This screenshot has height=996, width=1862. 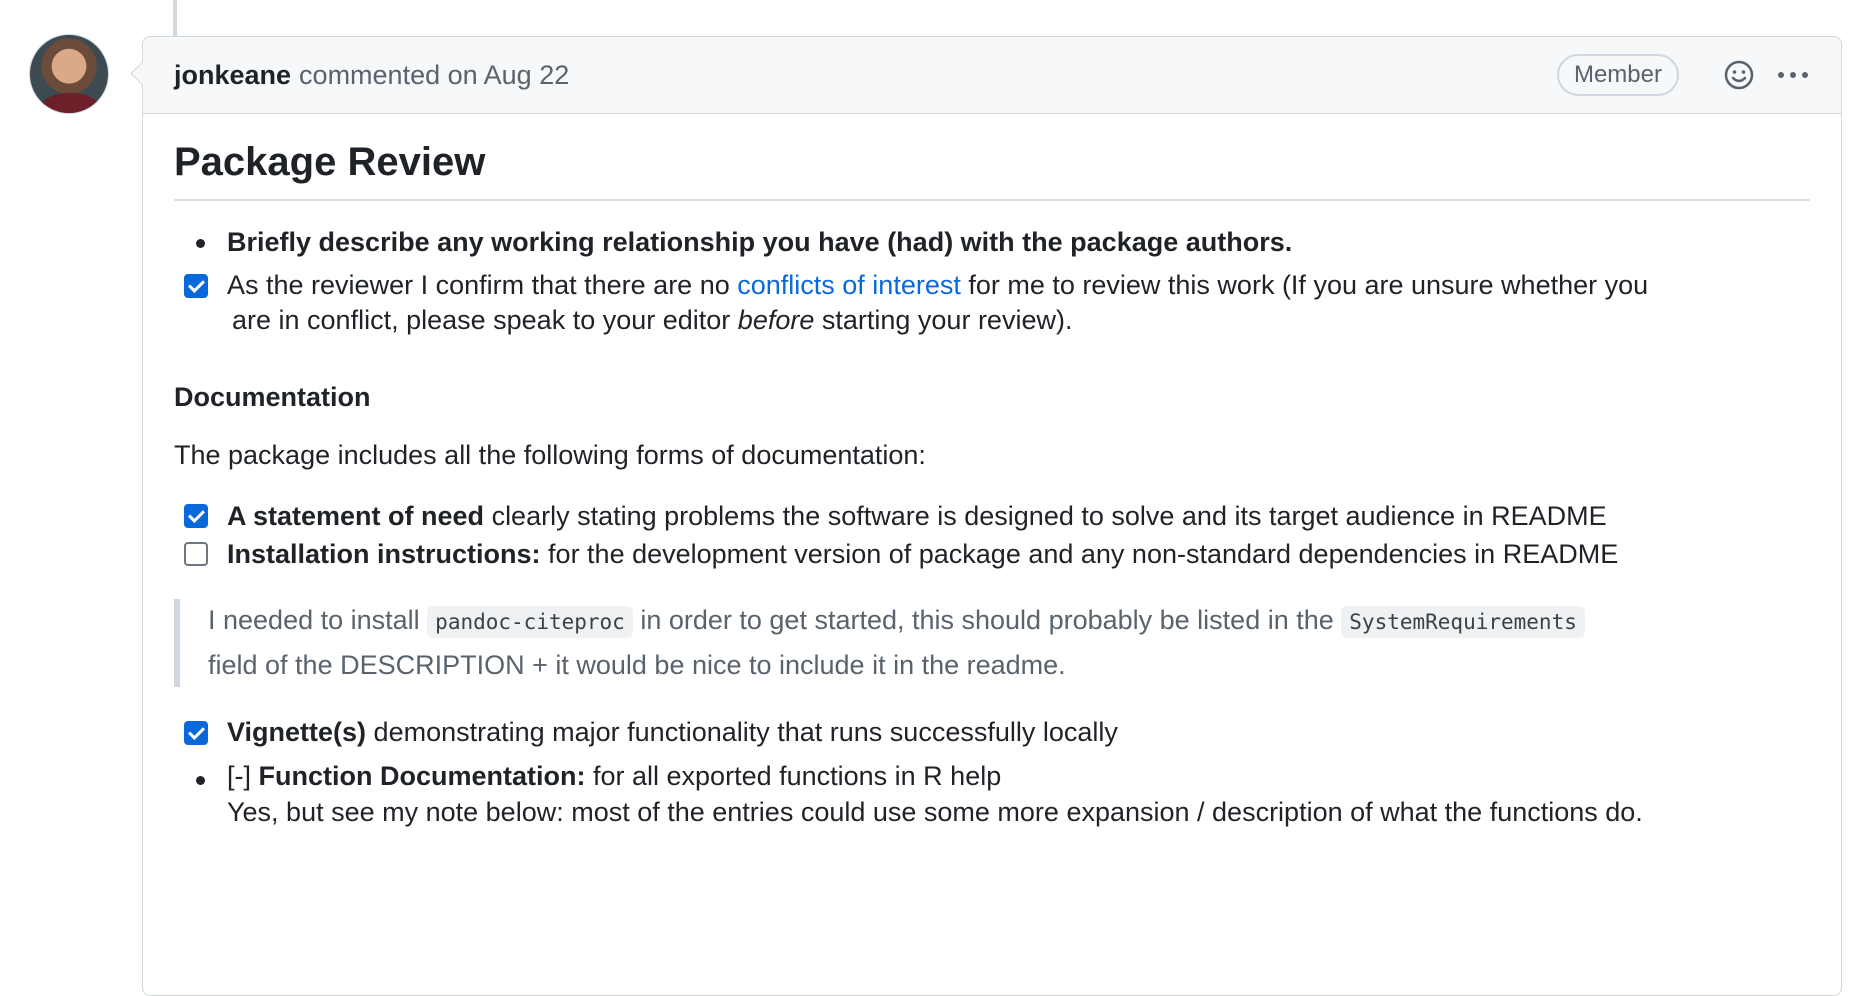 I want to click on package-review-heading: Package Review, so click(x=992, y=170).